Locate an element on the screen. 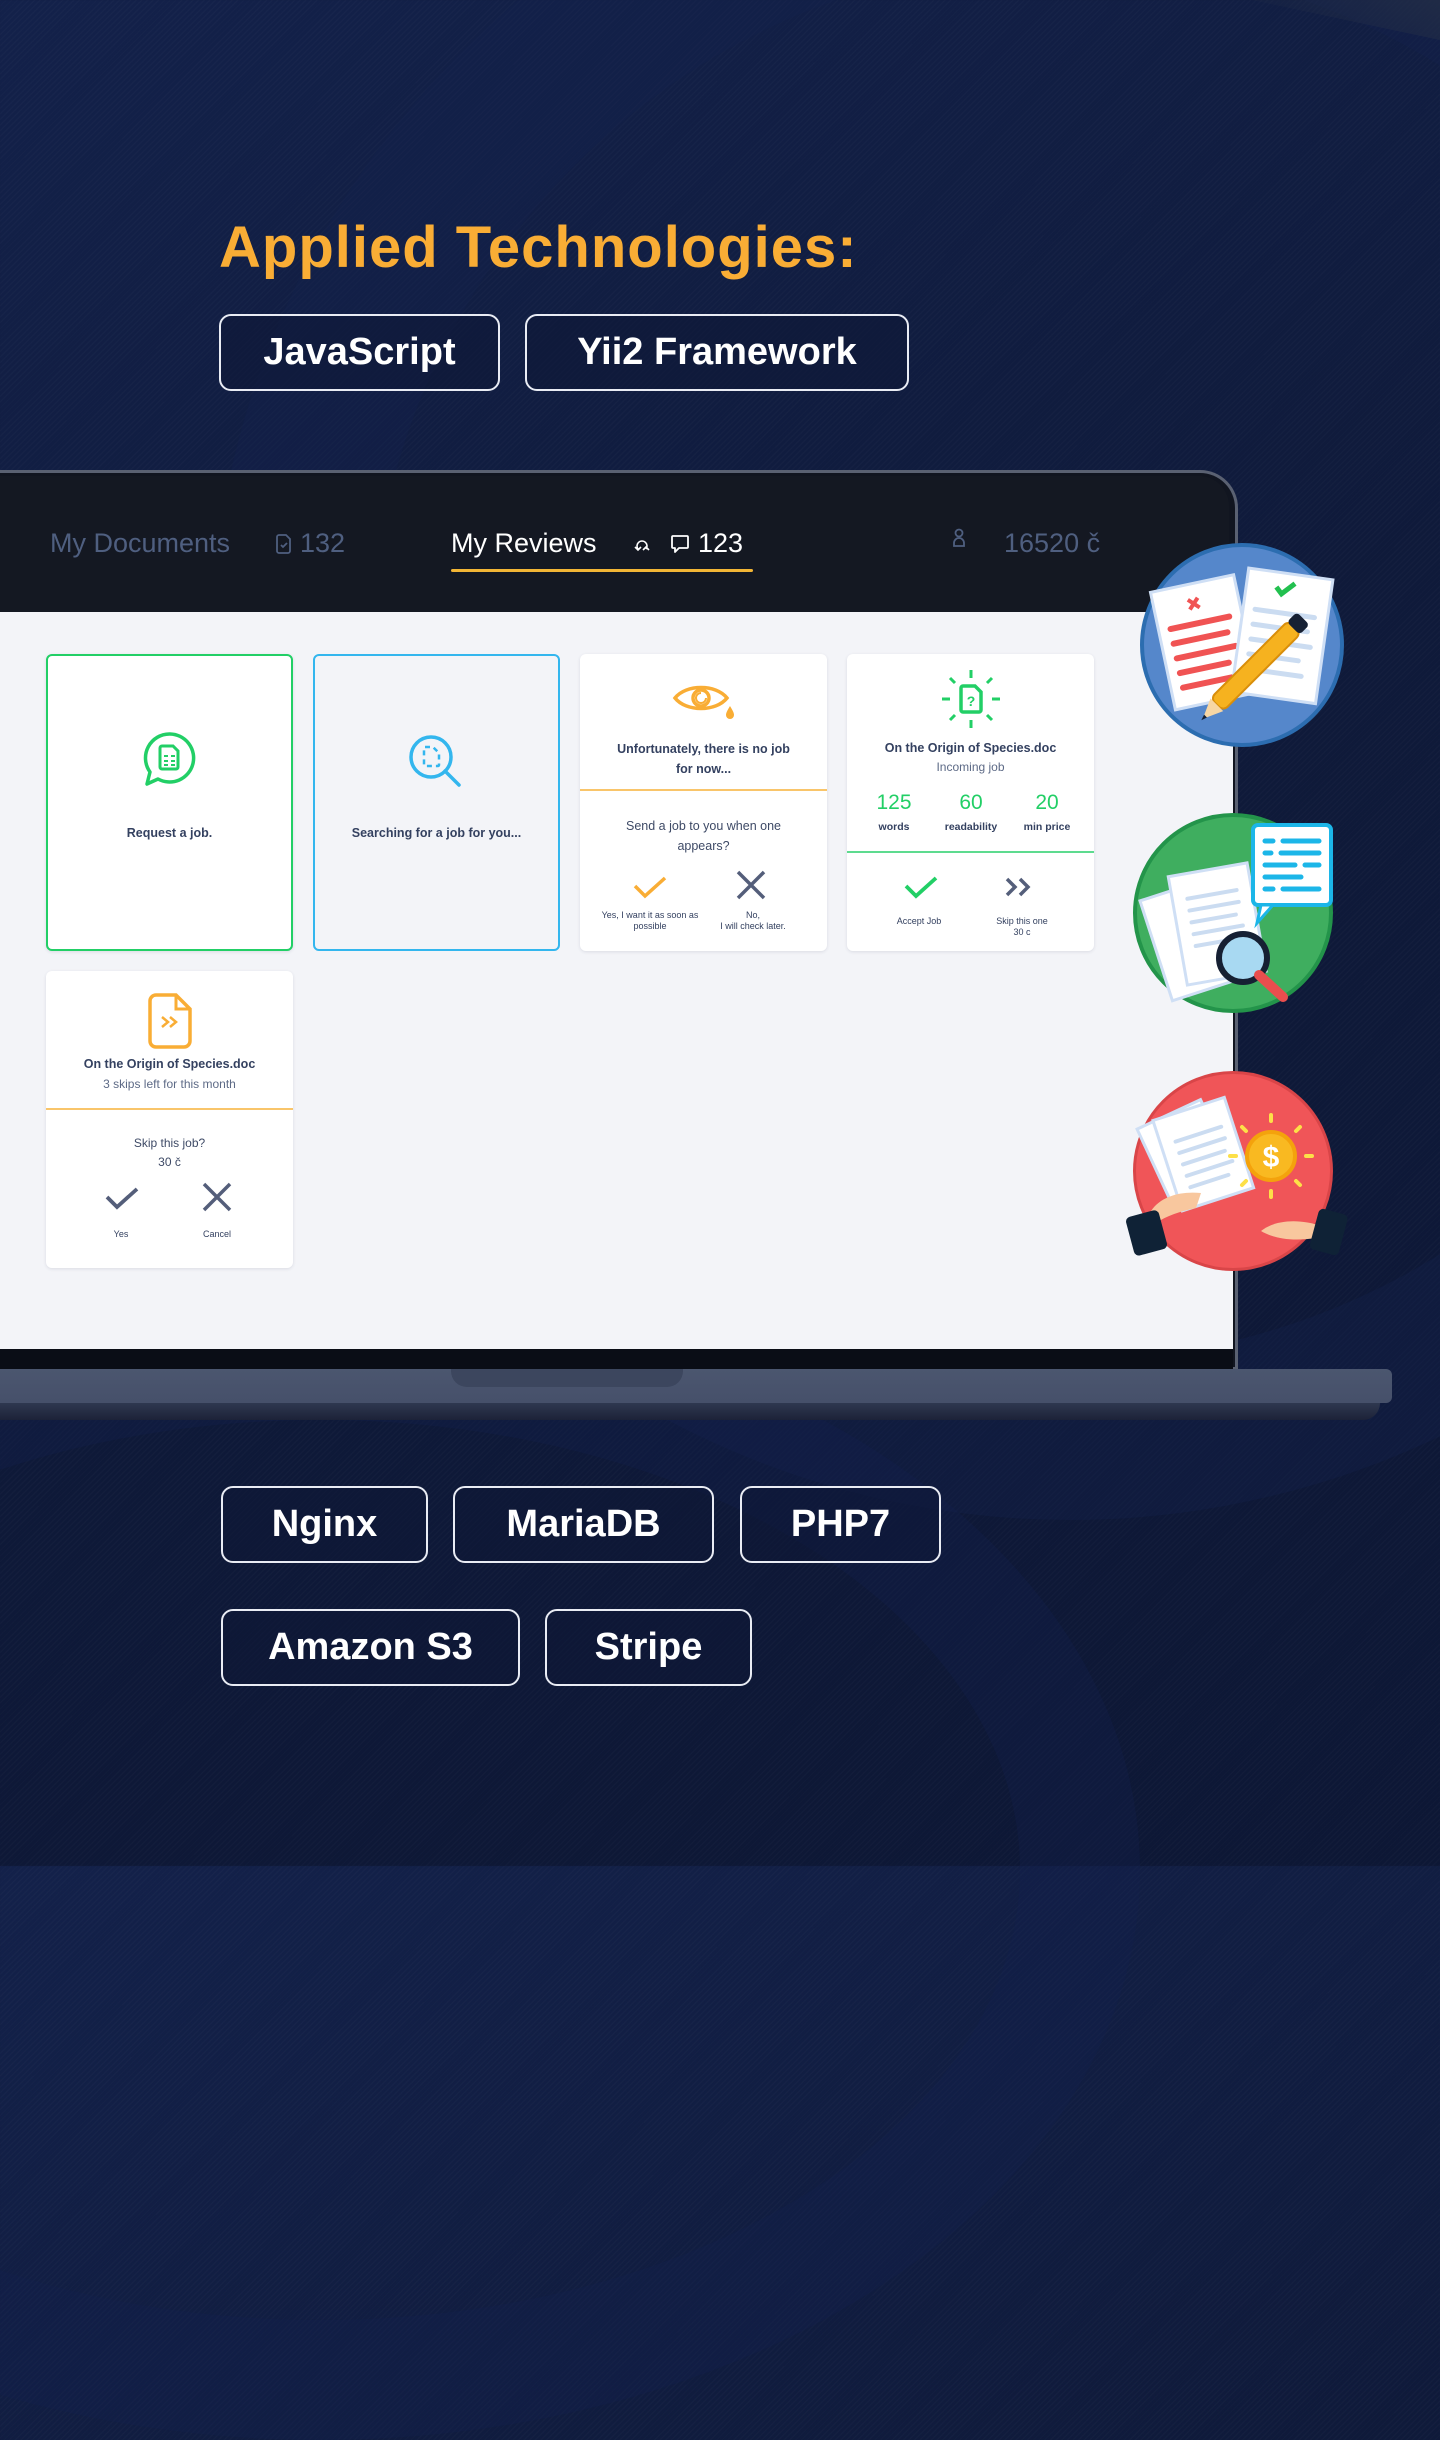 The image size is (1440, 2440). yes-button: Yes is located at coordinates (121, 1234).